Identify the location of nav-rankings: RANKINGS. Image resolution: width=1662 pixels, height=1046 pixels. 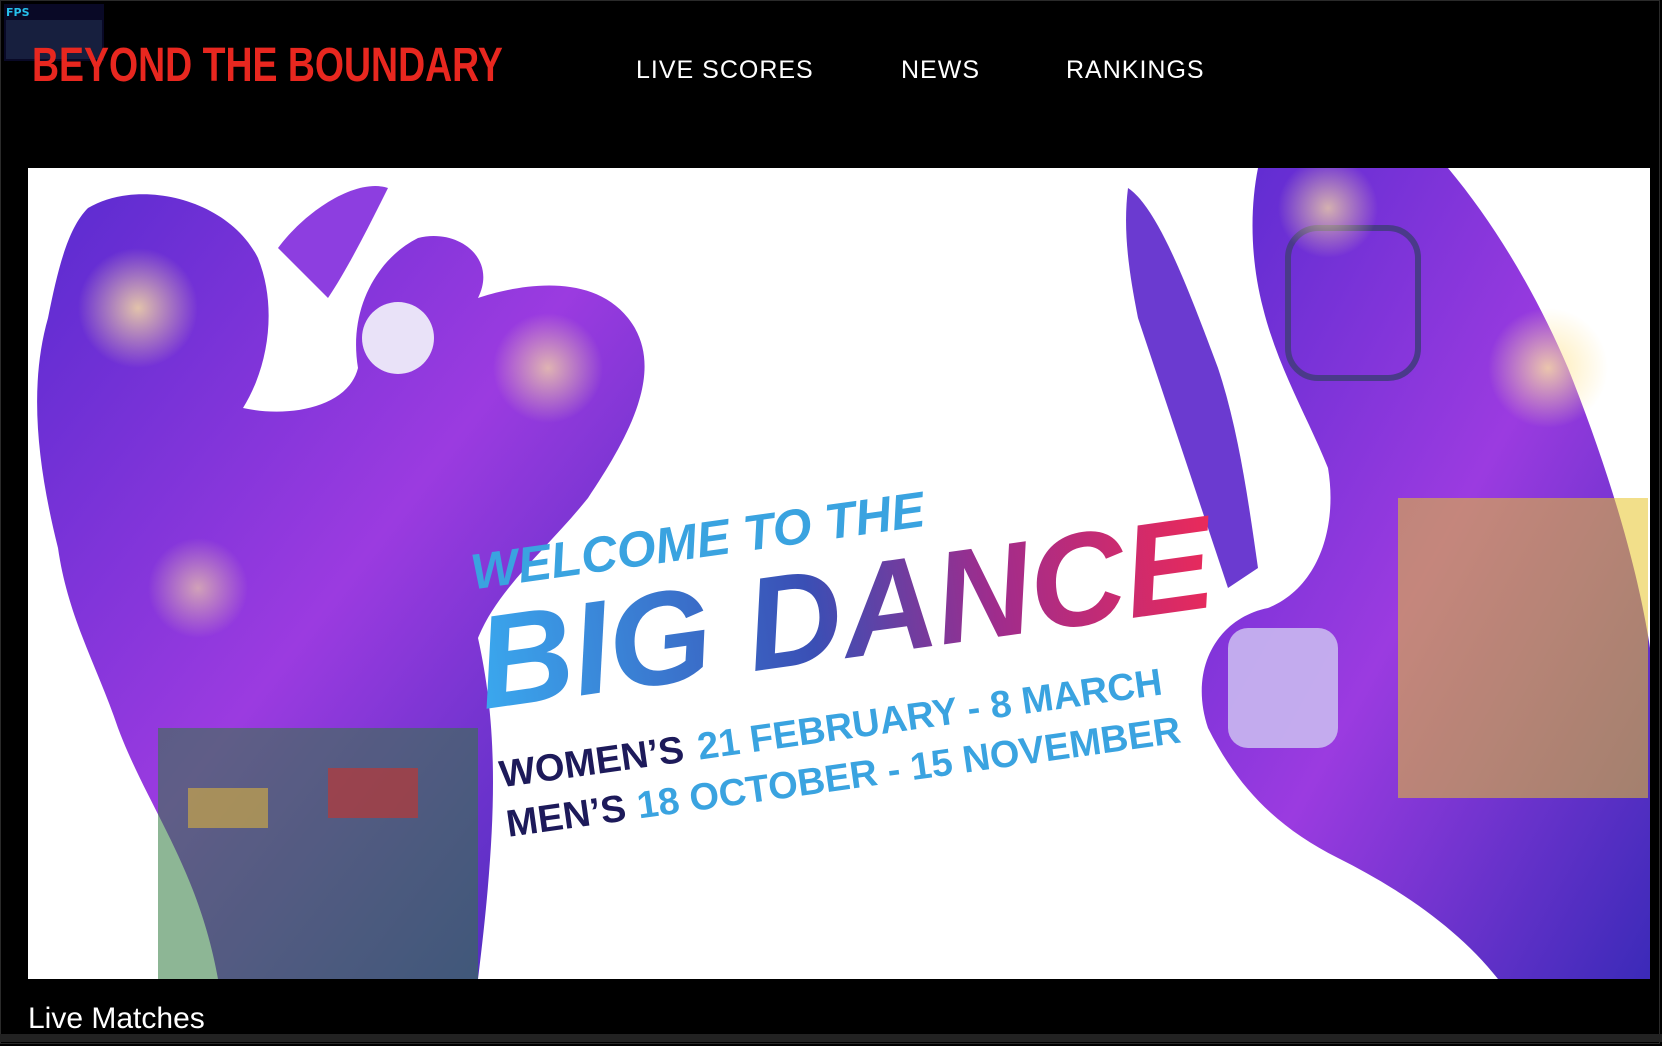
(1135, 70).